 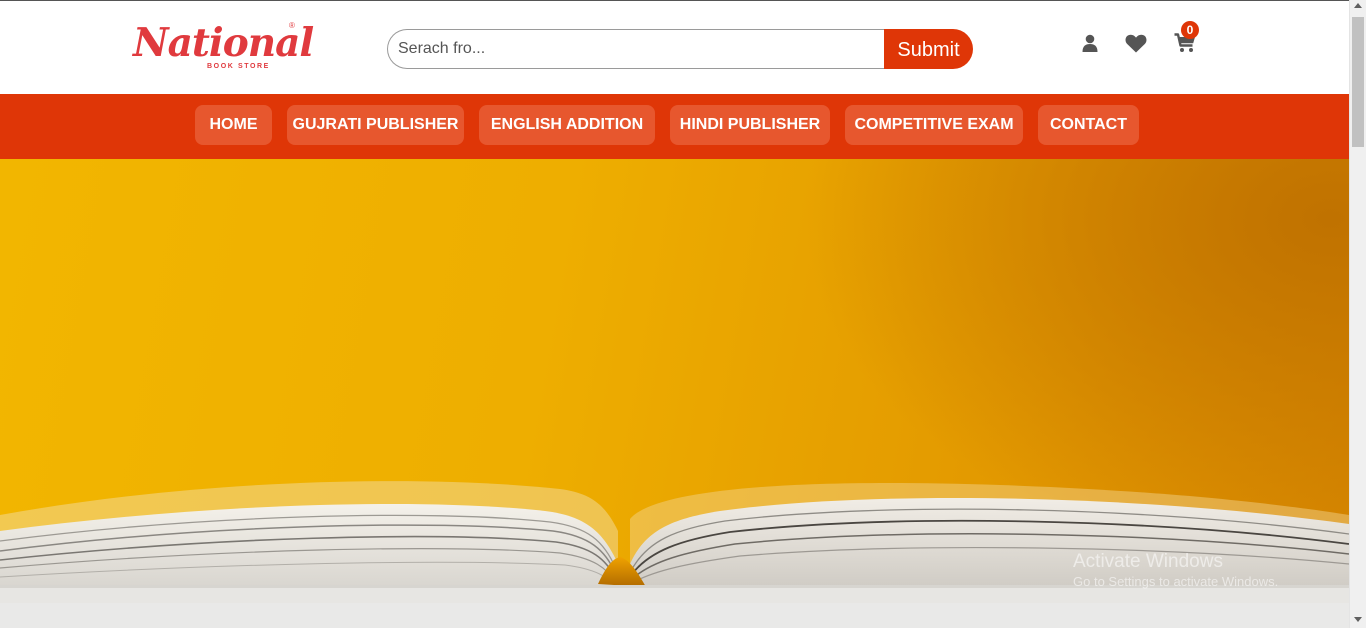 What do you see at coordinates (1358, 5) in the screenshot?
I see `scroll-up-arrow-icon` at bounding box center [1358, 5].